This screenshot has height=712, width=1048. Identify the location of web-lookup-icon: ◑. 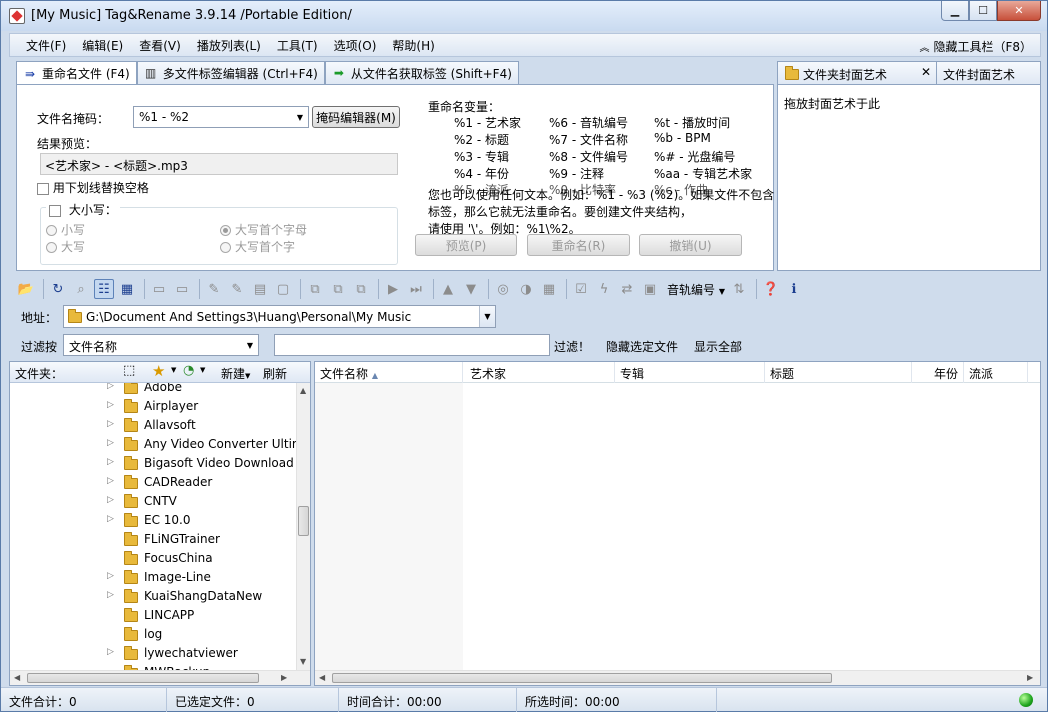
(526, 289).